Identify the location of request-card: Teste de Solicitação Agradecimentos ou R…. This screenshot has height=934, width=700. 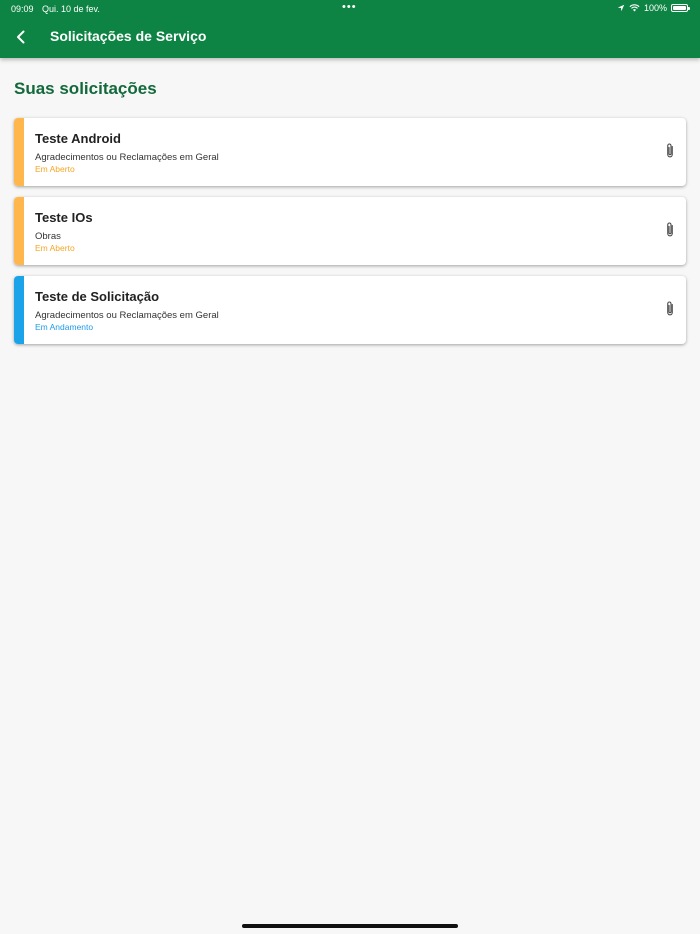
(350, 310).